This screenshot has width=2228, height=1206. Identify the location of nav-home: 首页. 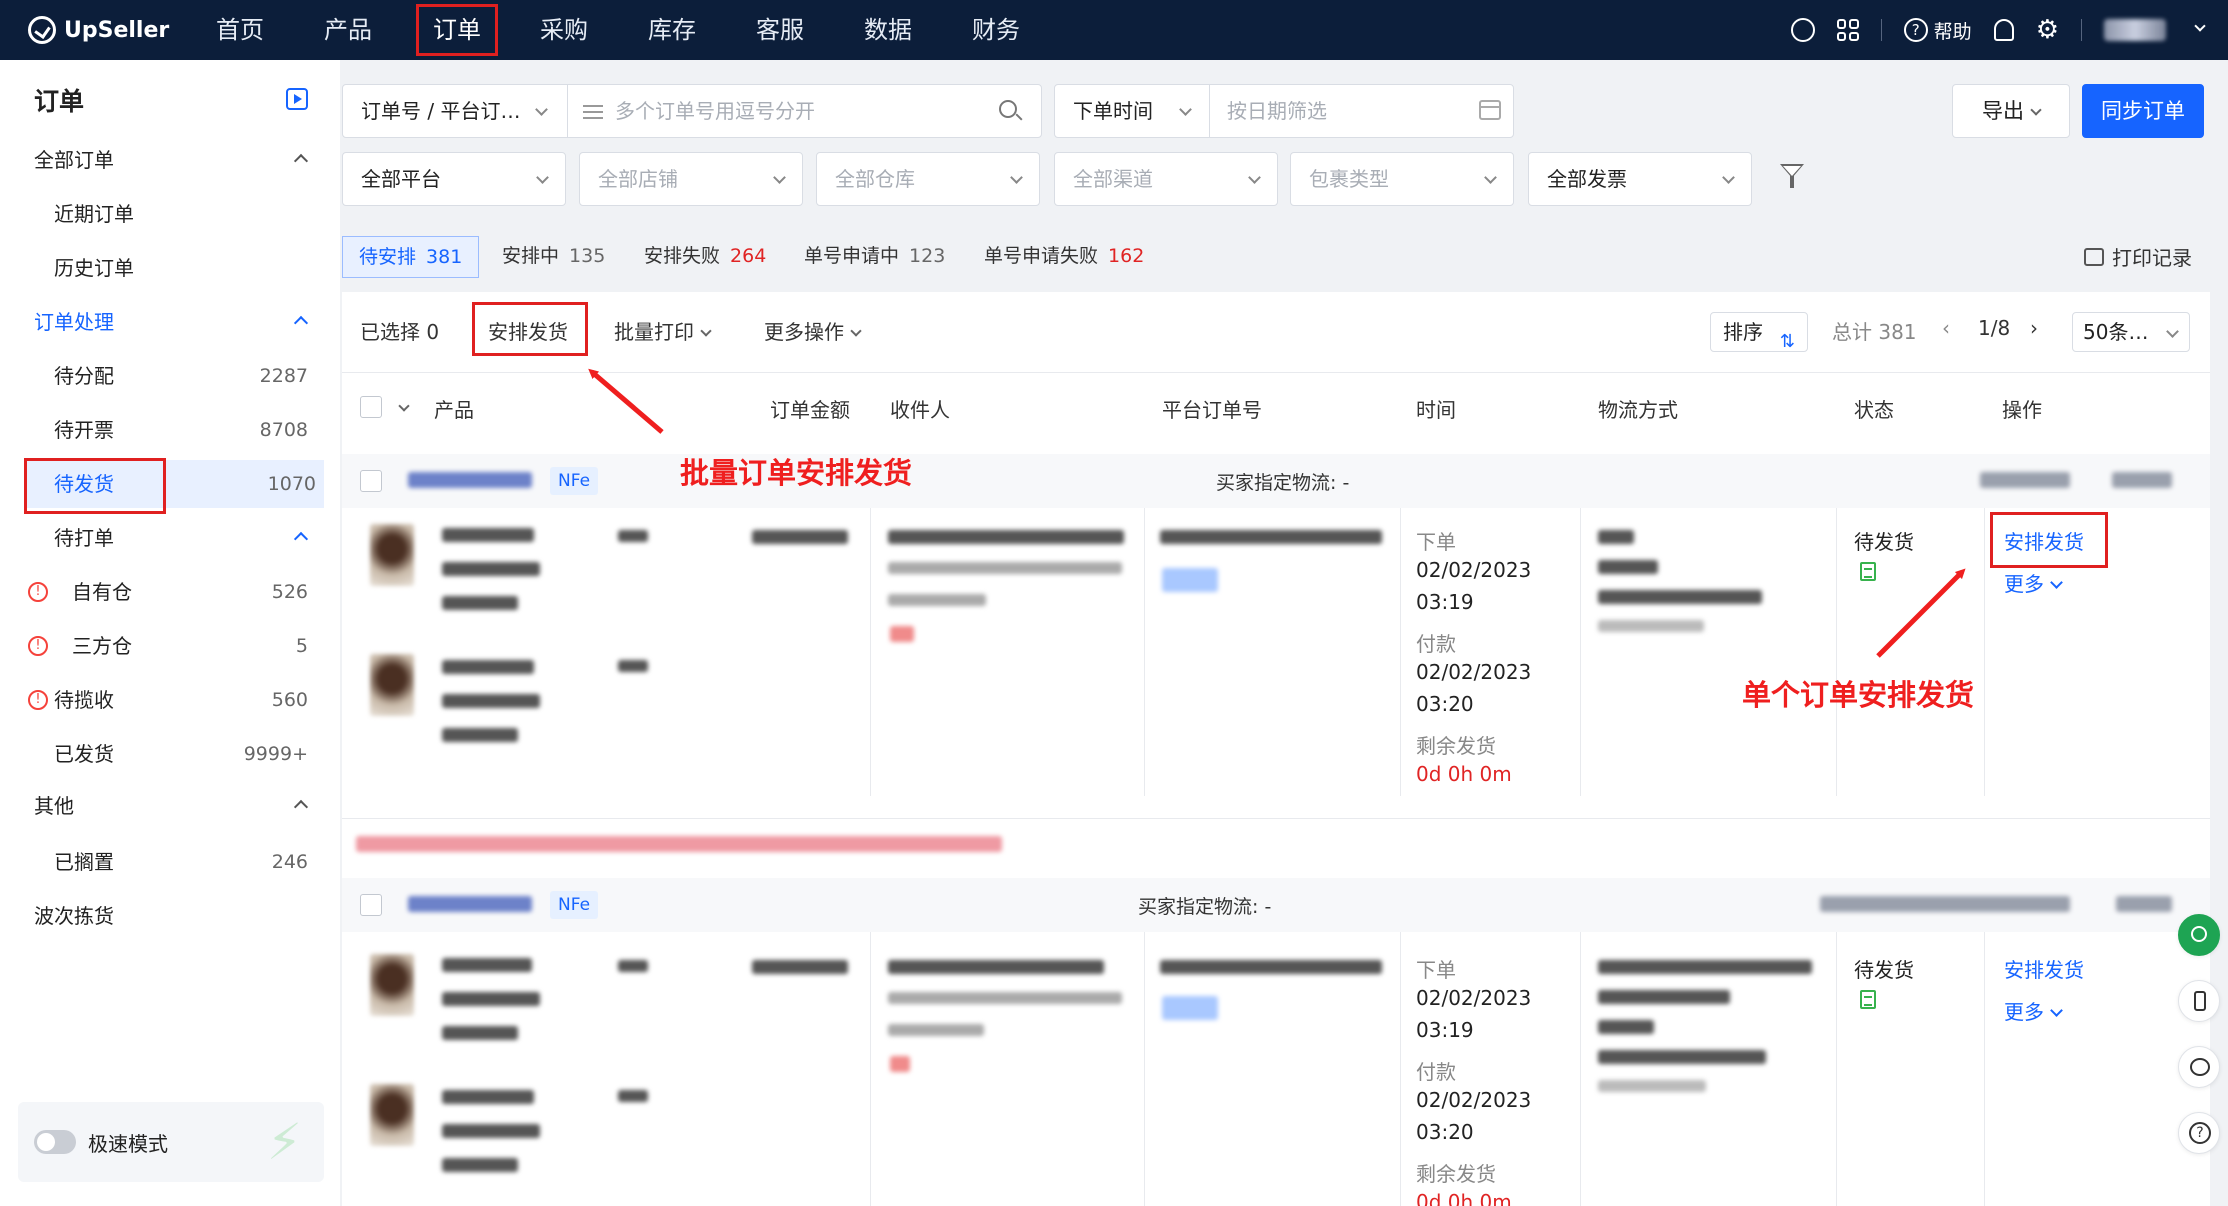
(240, 30).